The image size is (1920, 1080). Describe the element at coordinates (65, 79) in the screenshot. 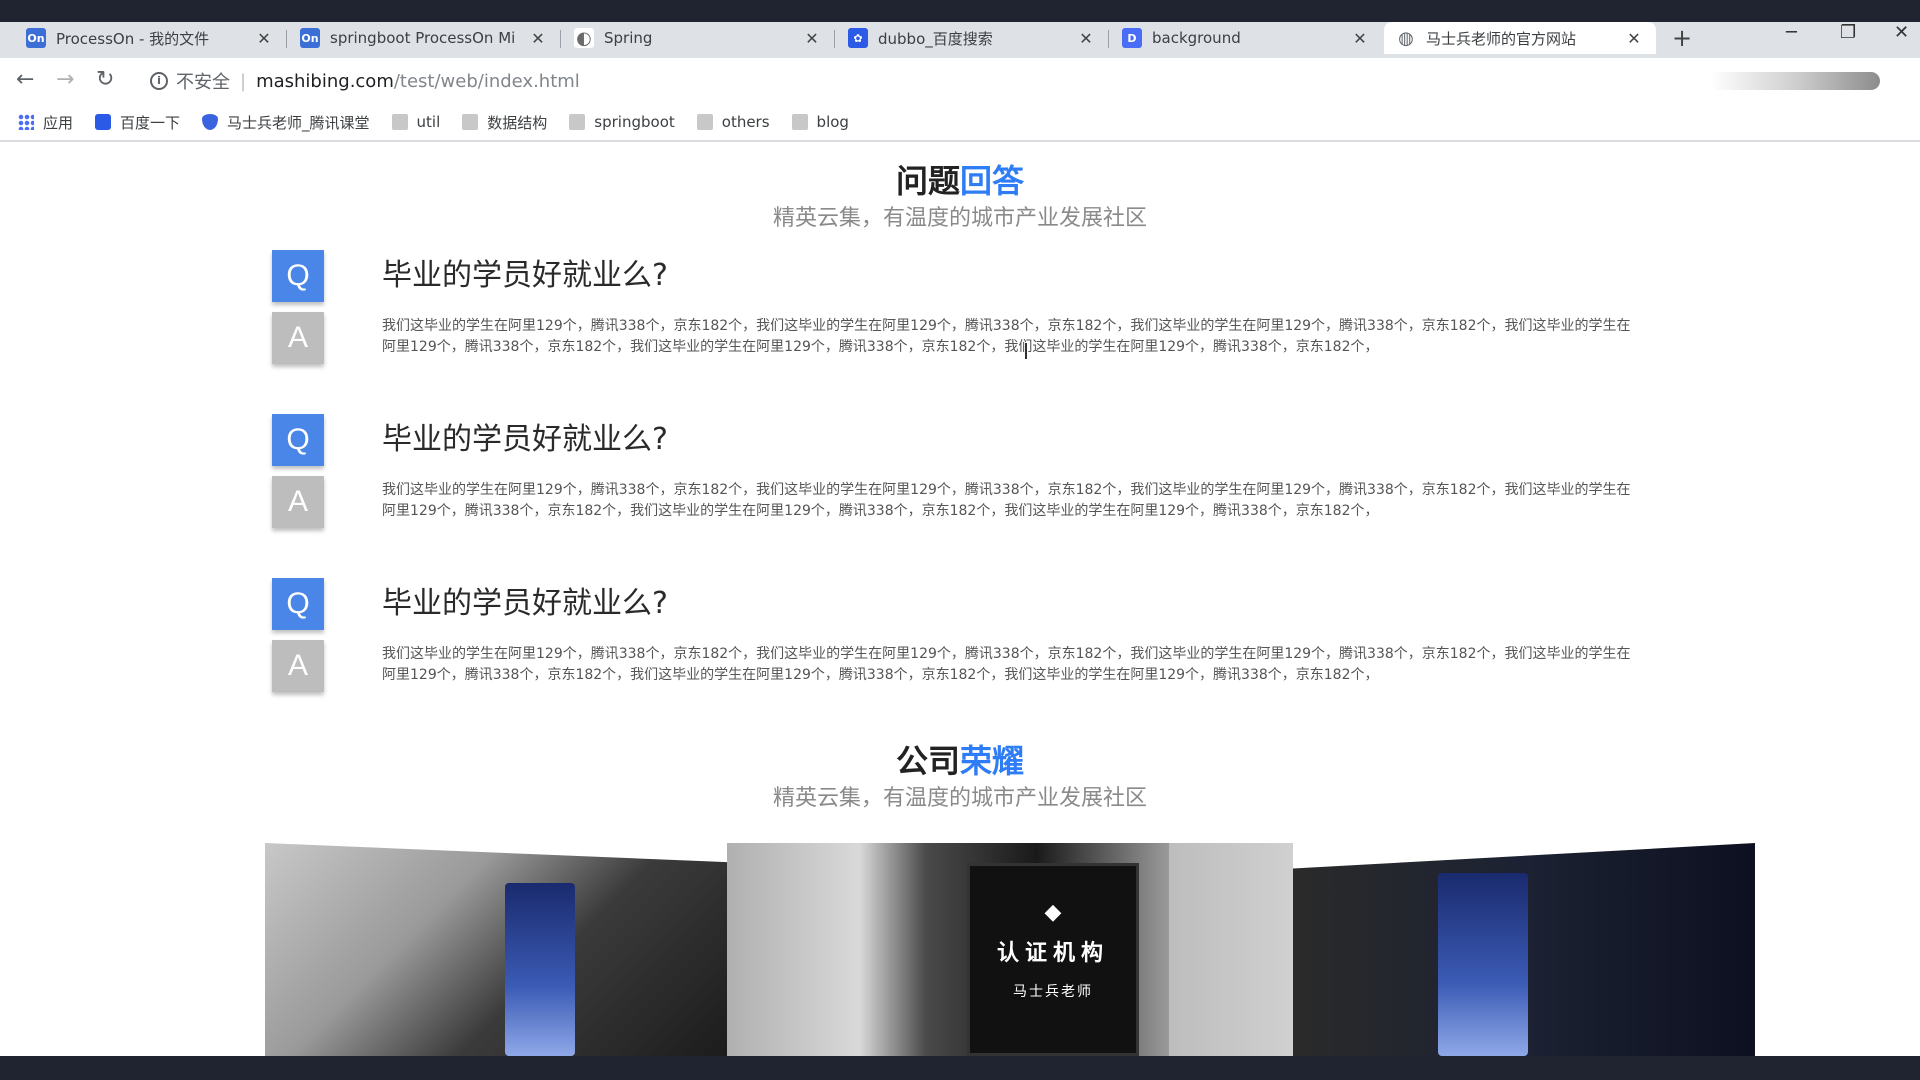

I see `forward-icon: →` at that location.